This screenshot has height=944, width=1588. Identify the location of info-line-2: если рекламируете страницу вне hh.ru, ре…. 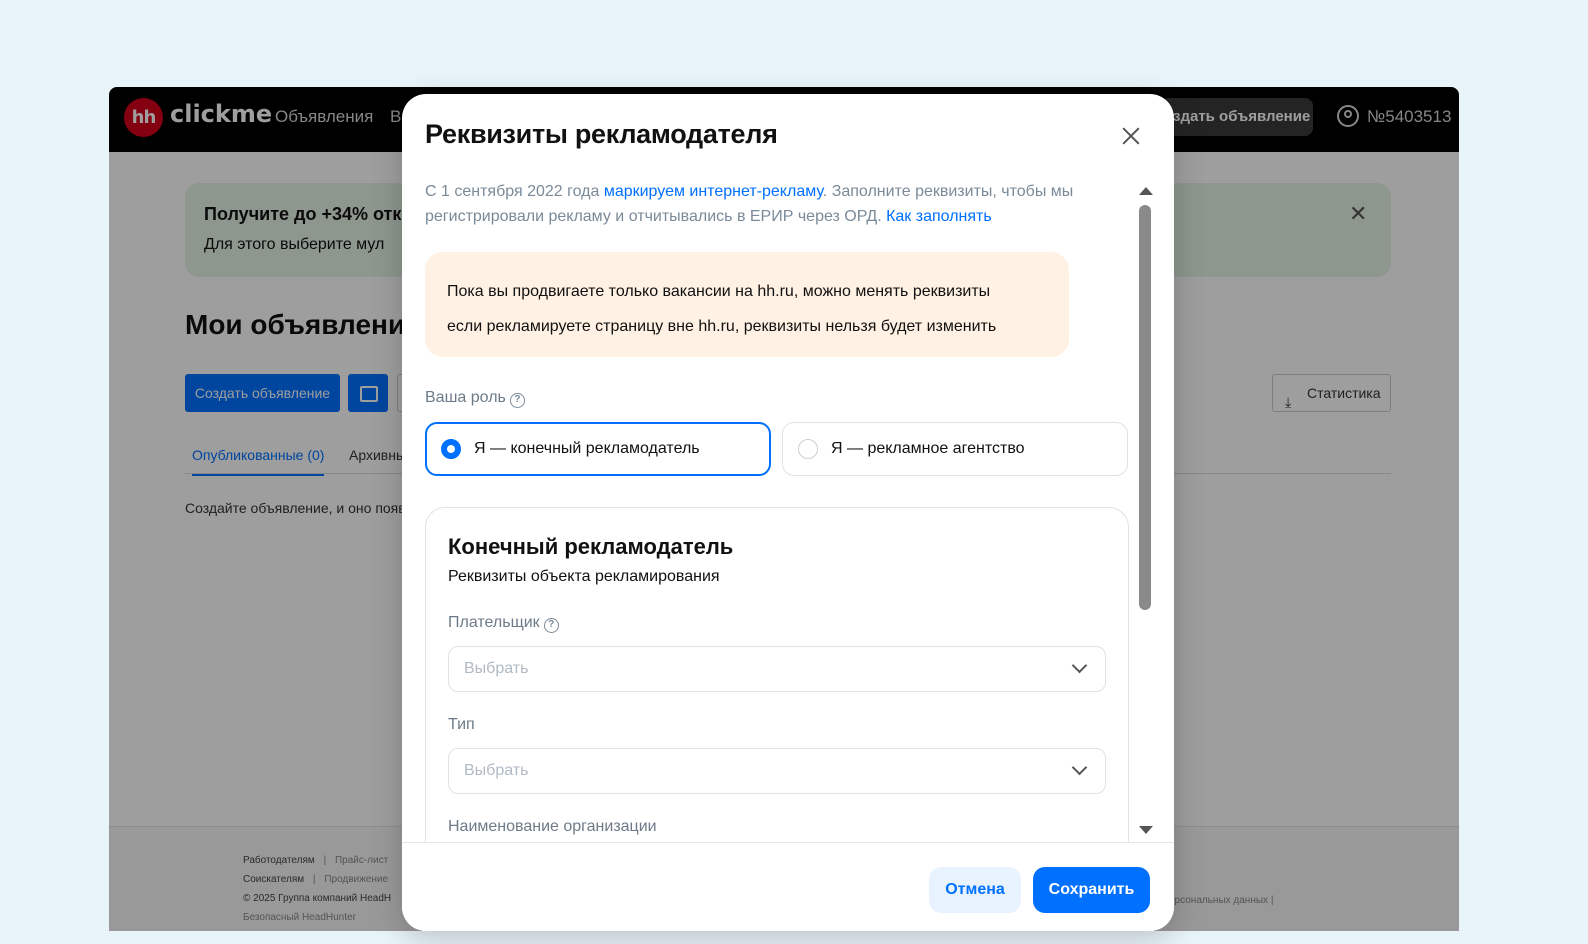
(722, 326).